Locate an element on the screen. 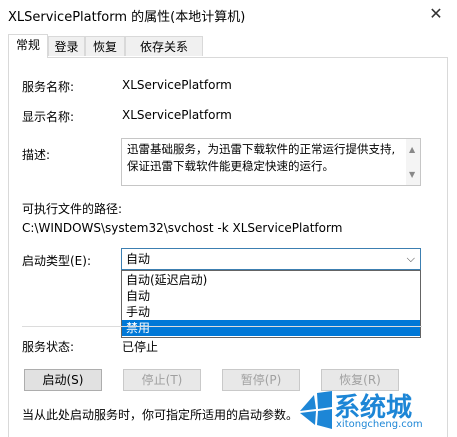  service-name-value: XLServicePlatform is located at coordinates (177, 85).